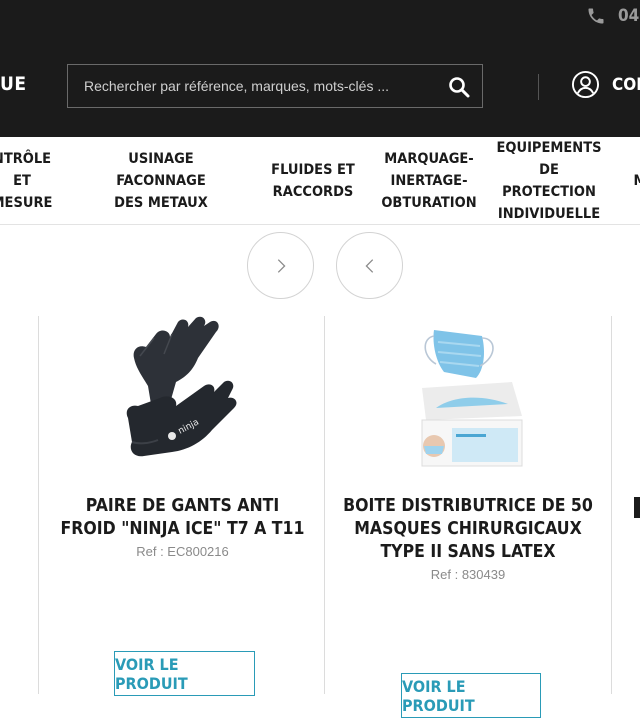 This screenshot has height=720, width=640. I want to click on nav-item-controle-mesure: NTRÔLE ET MESURE, so click(31, 180).